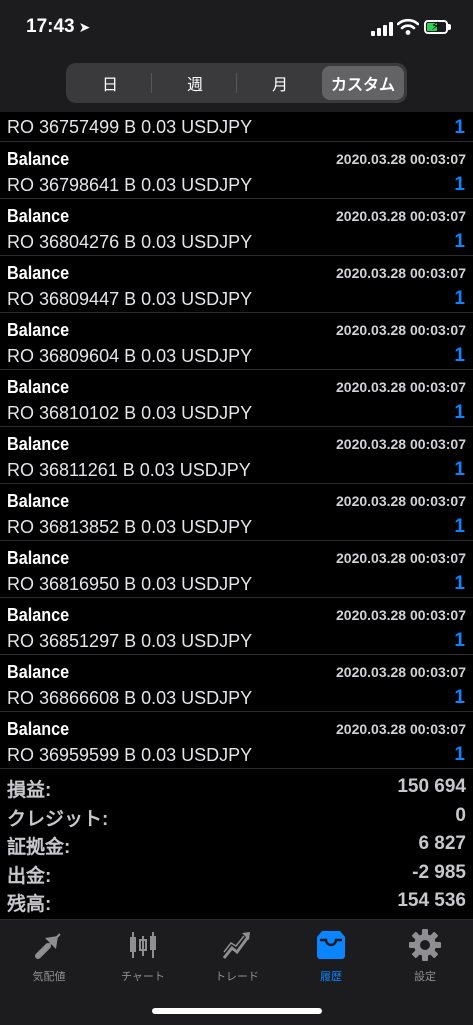 The image size is (473, 1025). I want to click on summary-label: 損益:, so click(29, 790).